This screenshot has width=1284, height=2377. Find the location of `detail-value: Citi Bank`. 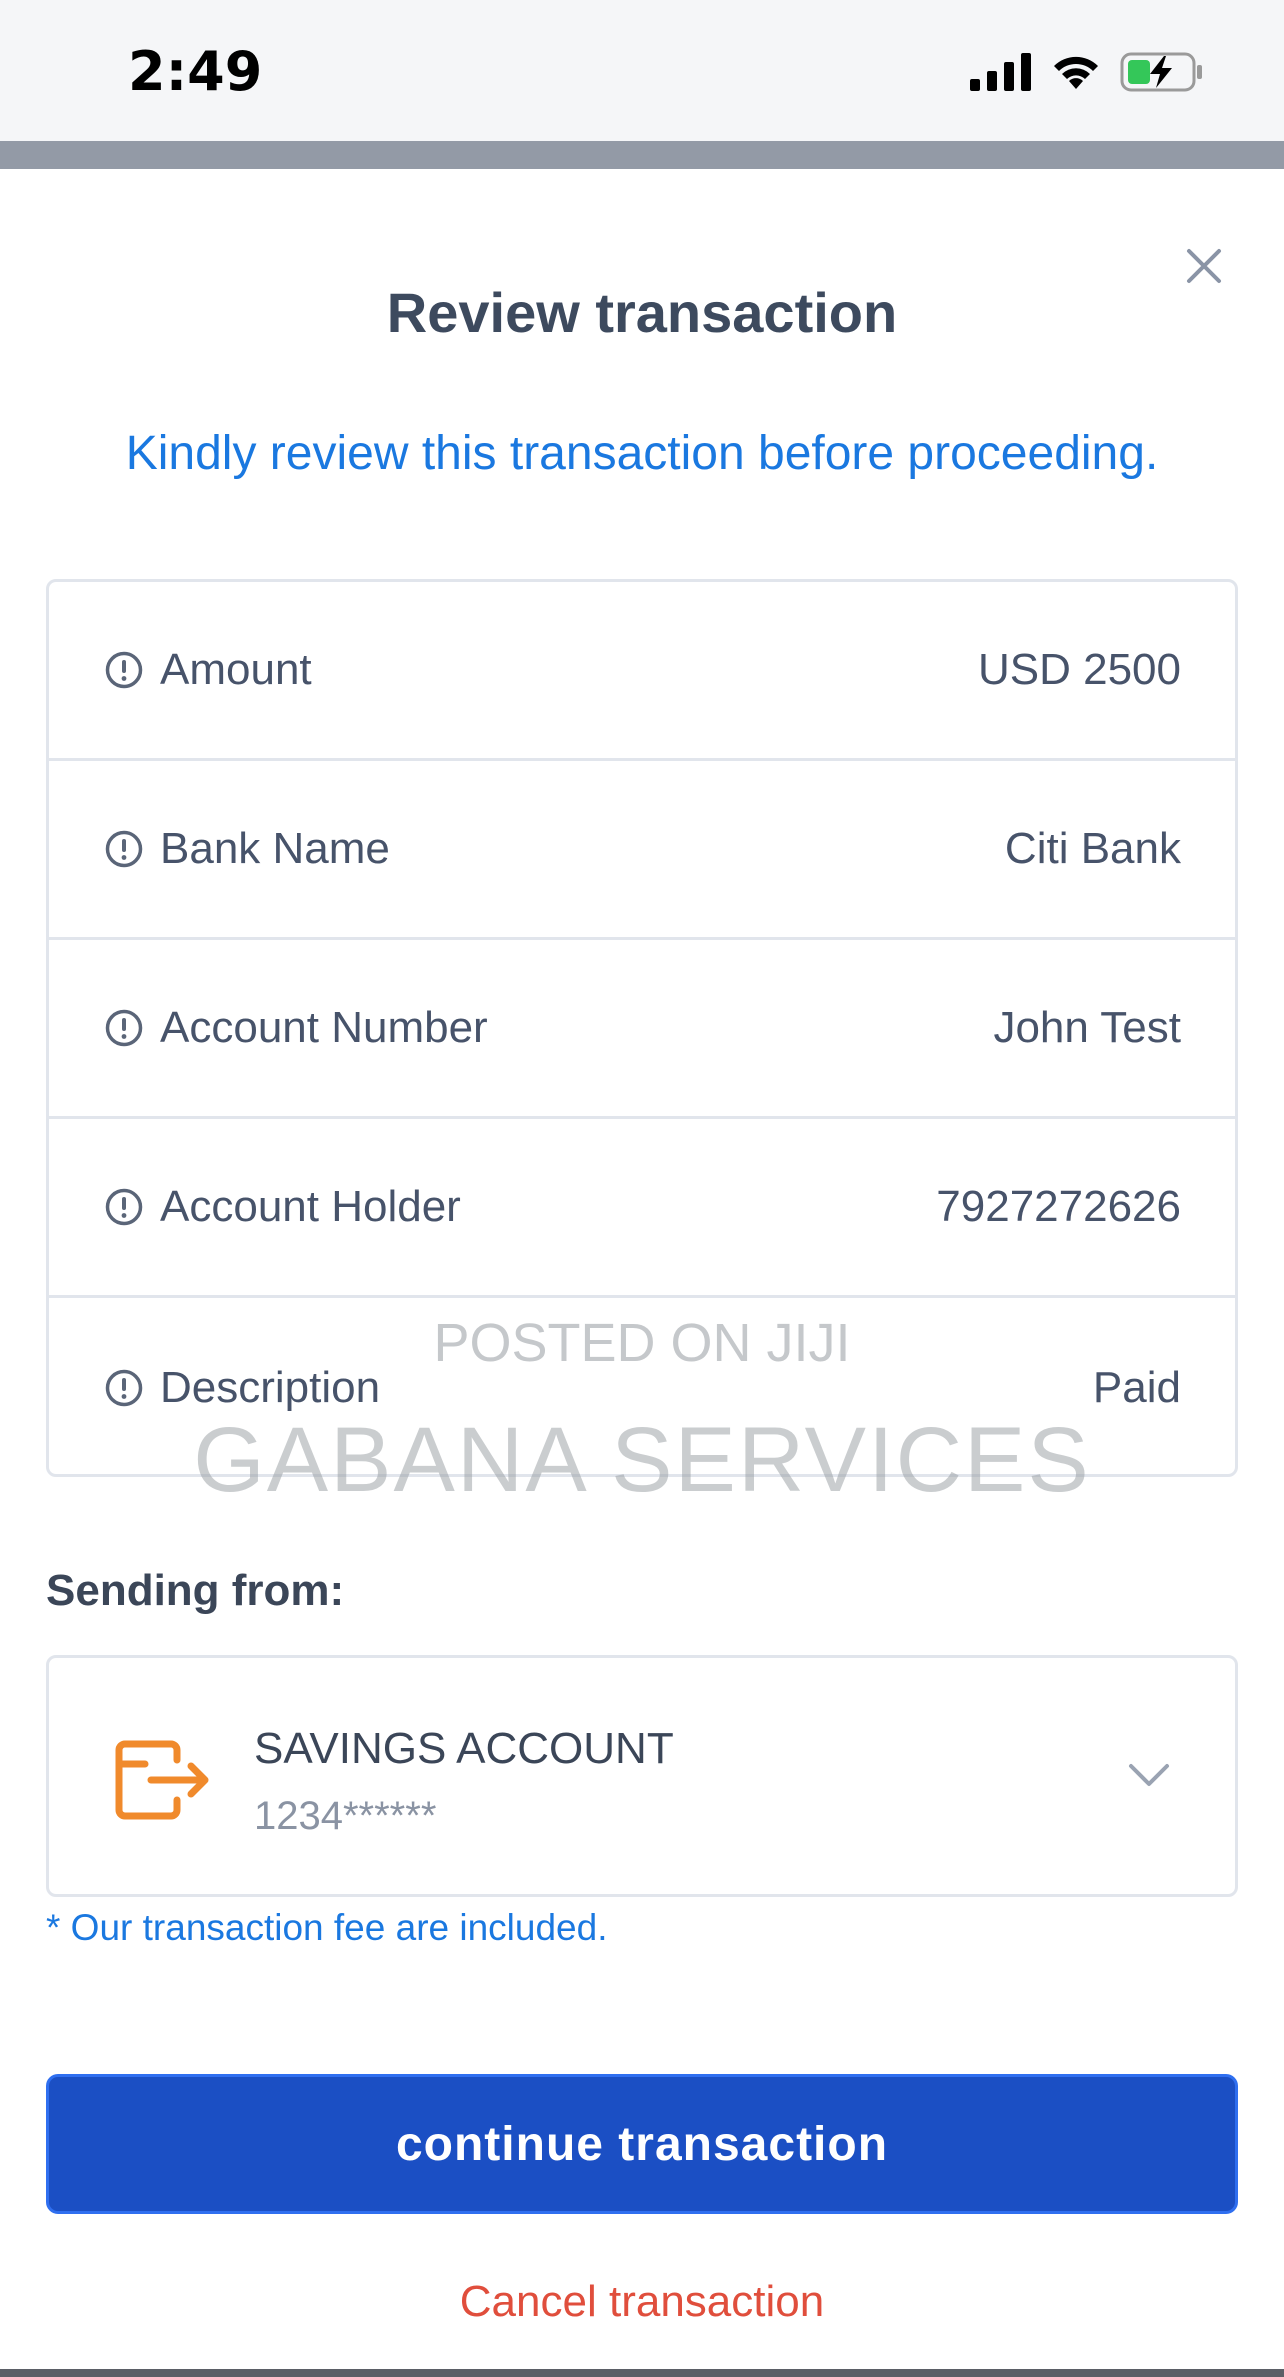

detail-value: Citi Bank is located at coordinates (1092, 848).